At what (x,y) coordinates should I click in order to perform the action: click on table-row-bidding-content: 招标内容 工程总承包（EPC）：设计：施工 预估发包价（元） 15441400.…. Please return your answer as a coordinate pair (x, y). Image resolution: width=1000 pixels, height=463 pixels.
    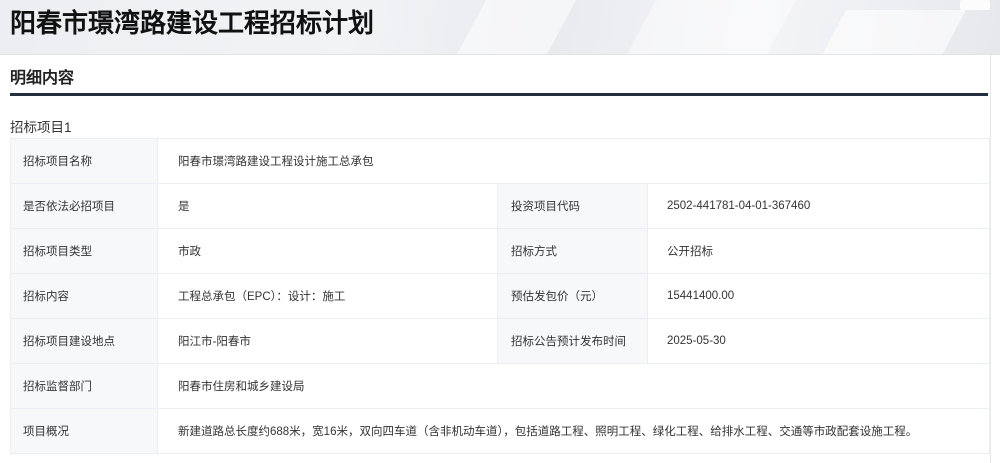
    Looking at the image, I should click on (500, 296).